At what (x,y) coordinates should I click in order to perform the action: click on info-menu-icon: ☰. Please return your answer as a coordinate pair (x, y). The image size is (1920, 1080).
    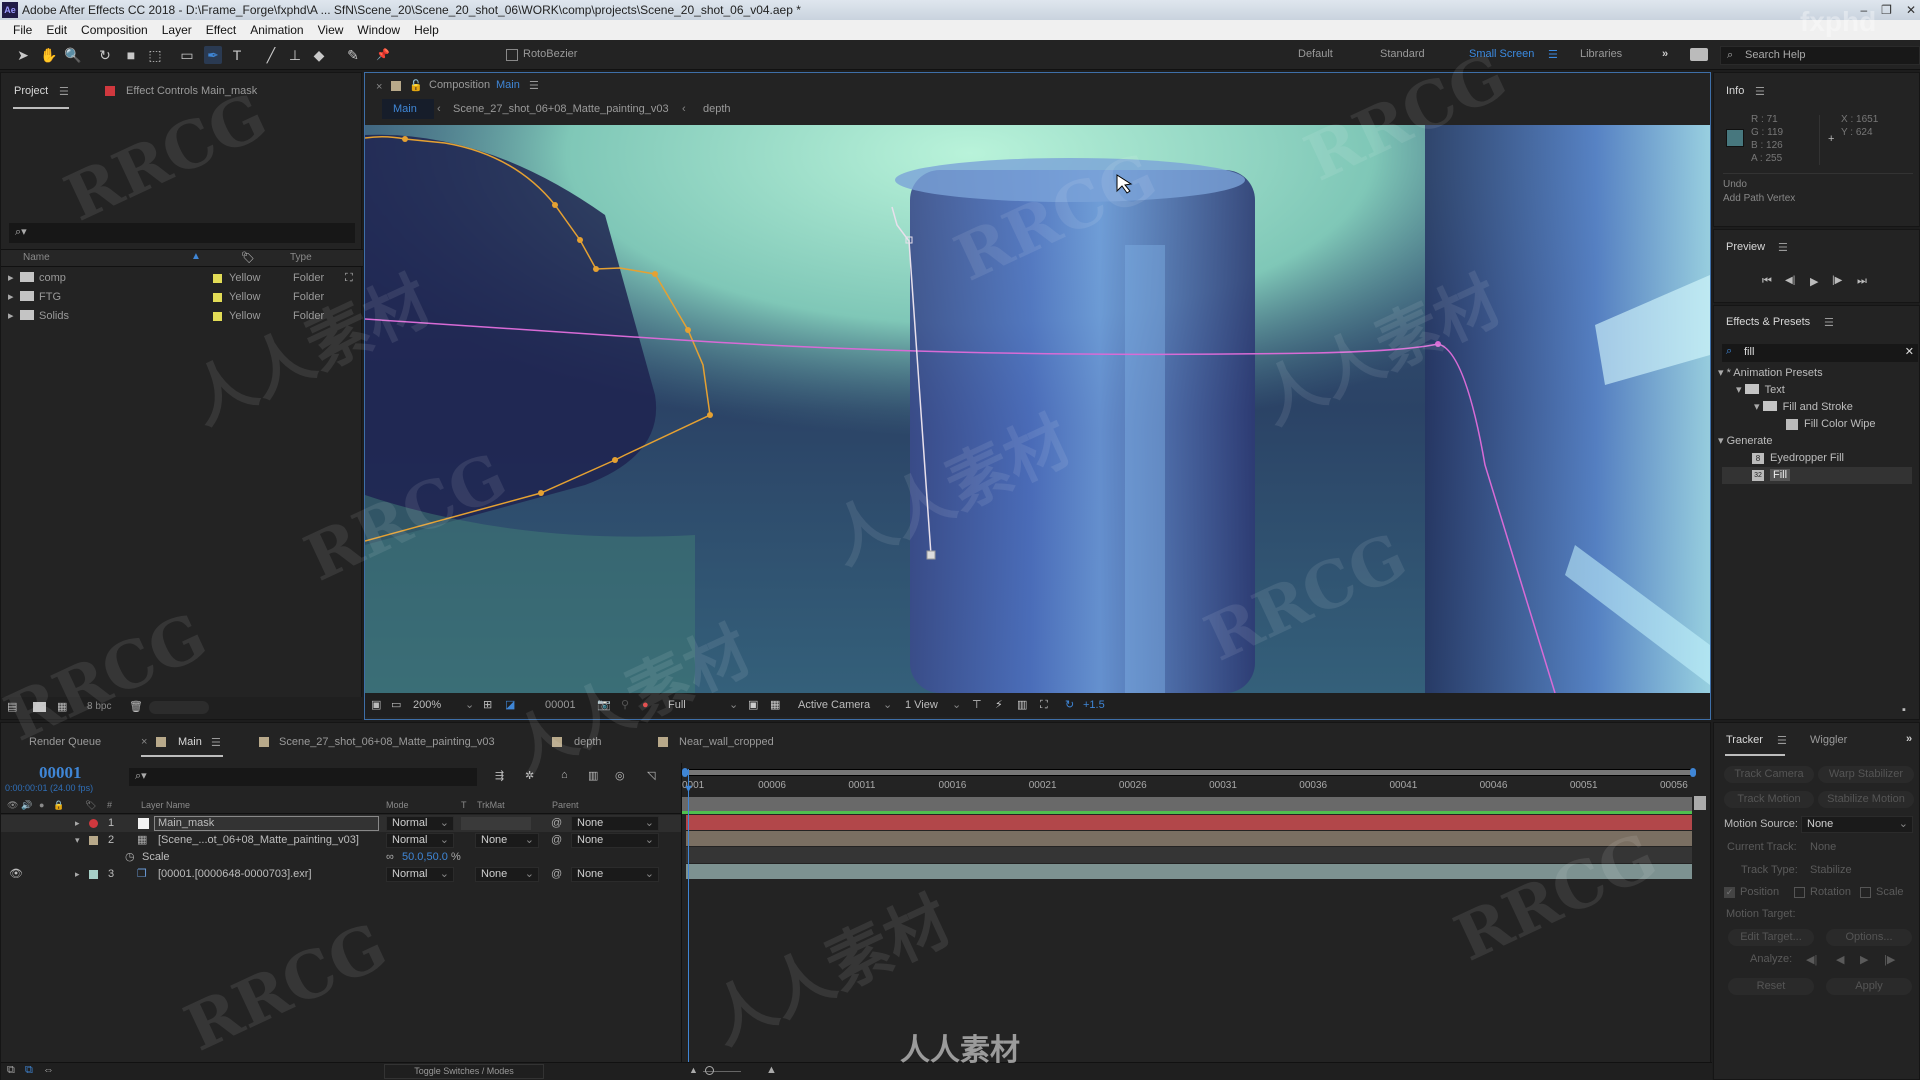
    Looking at the image, I should click on (1760, 91).